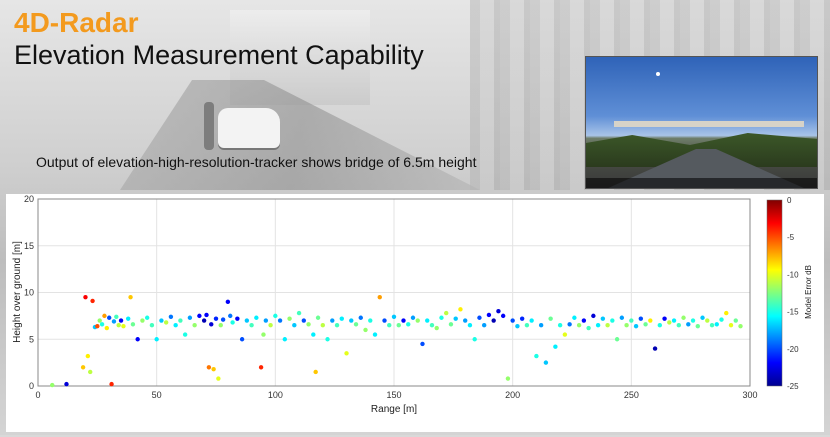 The width and height of the screenshot is (830, 437). I want to click on colorbar-ticks: 0 -5 -10 -15 -20 -25, so click(793, 293).